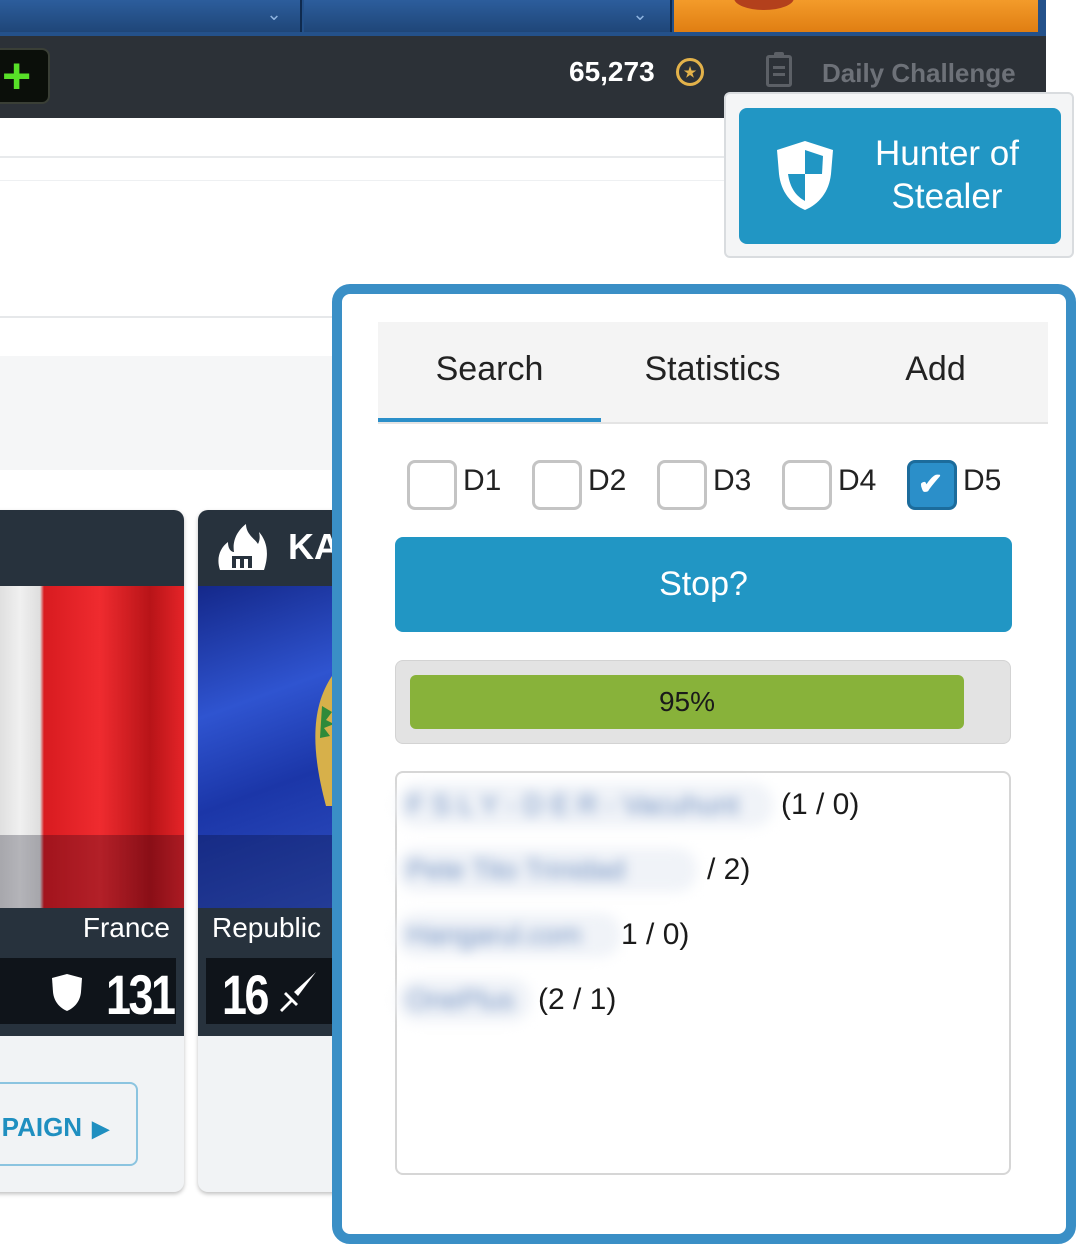  What do you see at coordinates (687, 701) in the screenshot?
I see `progress-label: 95%` at bounding box center [687, 701].